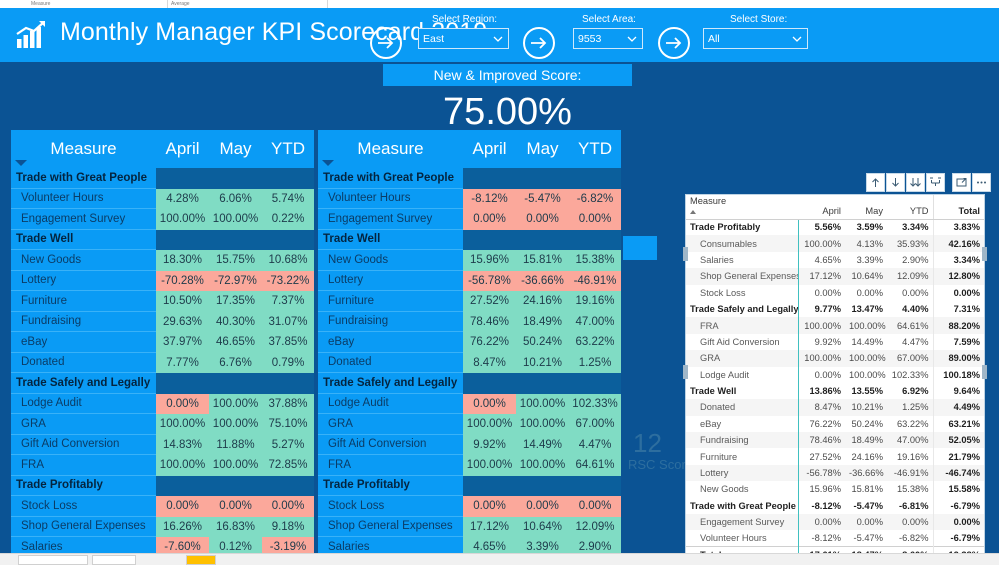 This screenshot has width=999, height=565. What do you see at coordinates (489, 260) in the screenshot?
I see `matrix-value-cell: 15.96%` at bounding box center [489, 260].